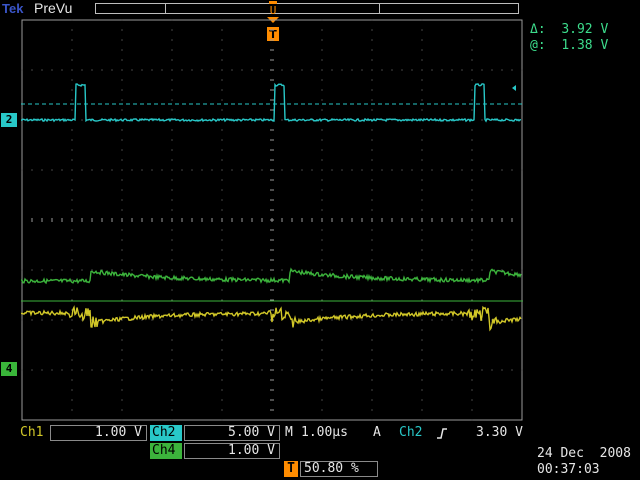 The height and width of the screenshot is (480, 640). Describe the element at coordinates (289, 432) in the screenshot. I see `horizontal-label: M` at that location.